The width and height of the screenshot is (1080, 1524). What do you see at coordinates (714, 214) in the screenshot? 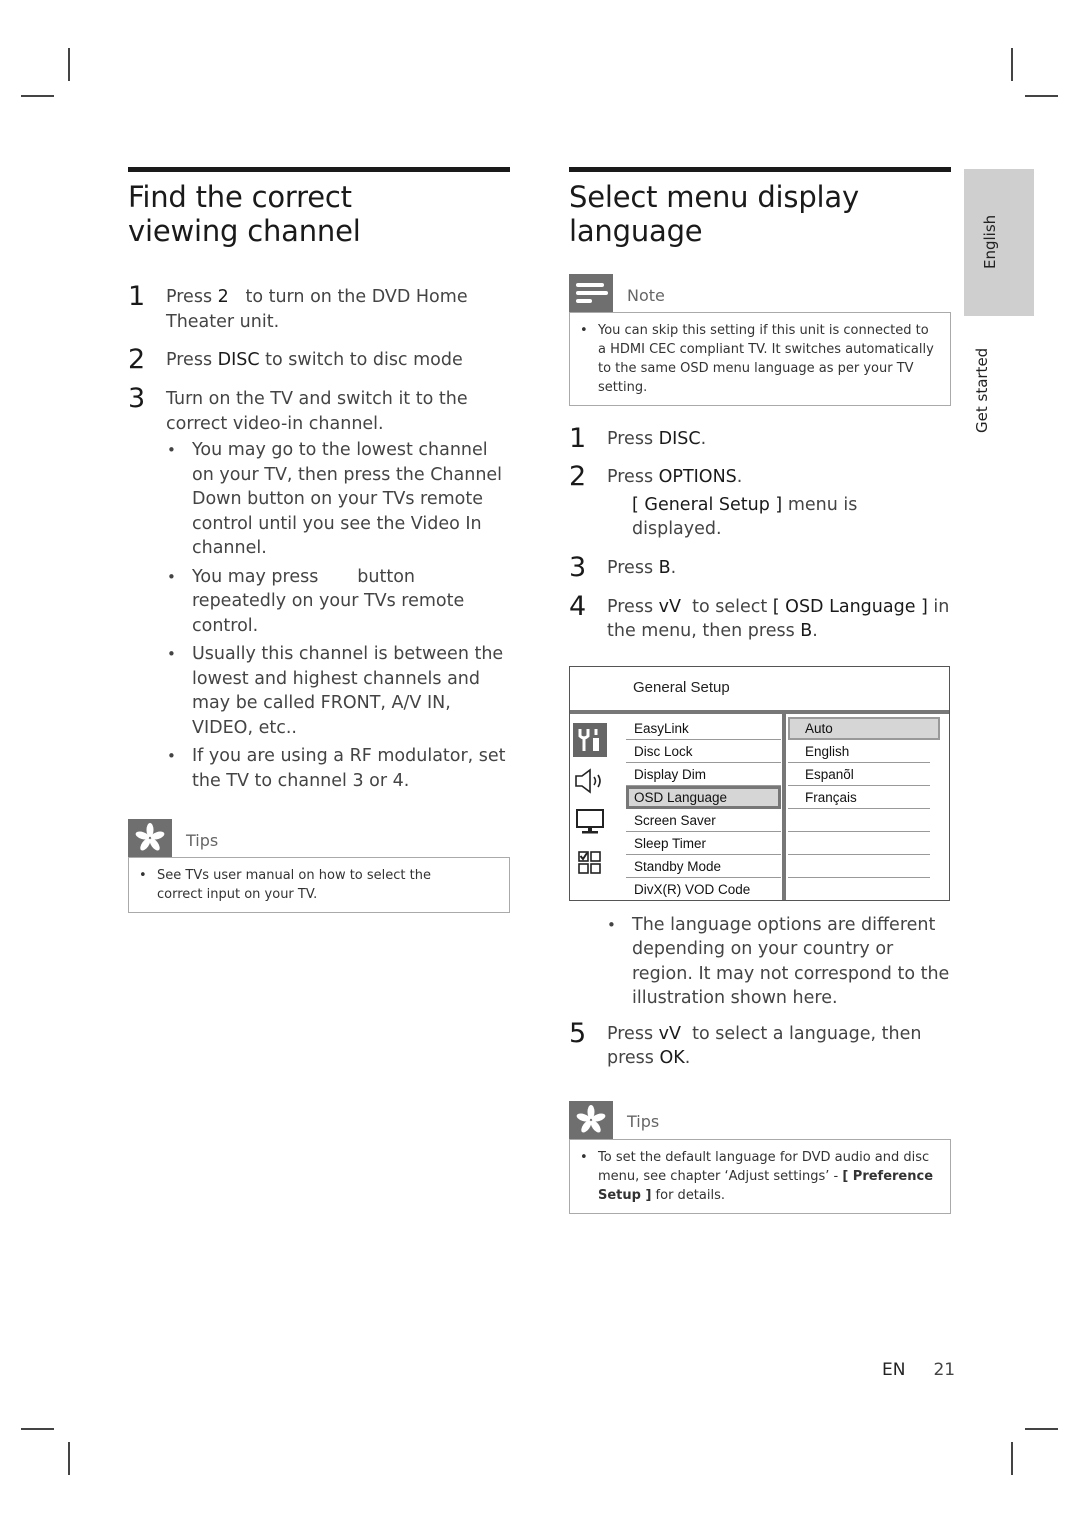
I see `section-title: Select menu display language` at bounding box center [714, 214].